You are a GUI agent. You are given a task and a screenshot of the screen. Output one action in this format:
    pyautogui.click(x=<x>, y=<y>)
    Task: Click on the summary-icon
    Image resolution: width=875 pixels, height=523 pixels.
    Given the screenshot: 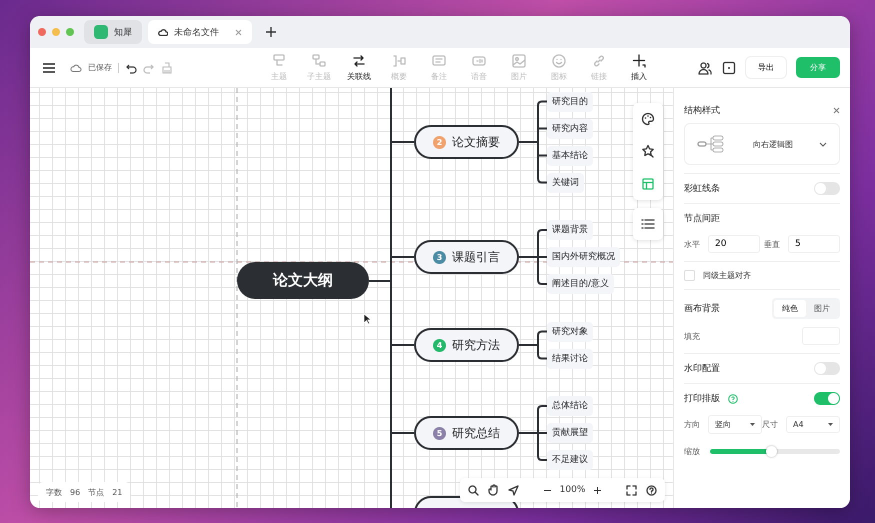 What is the action you would take?
    pyautogui.click(x=399, y=61)
    